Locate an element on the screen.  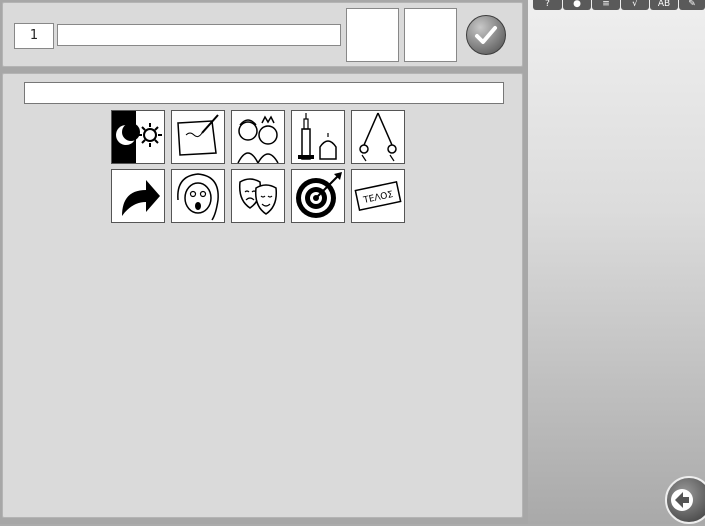
target-icon is located at coordinates (319, 195).